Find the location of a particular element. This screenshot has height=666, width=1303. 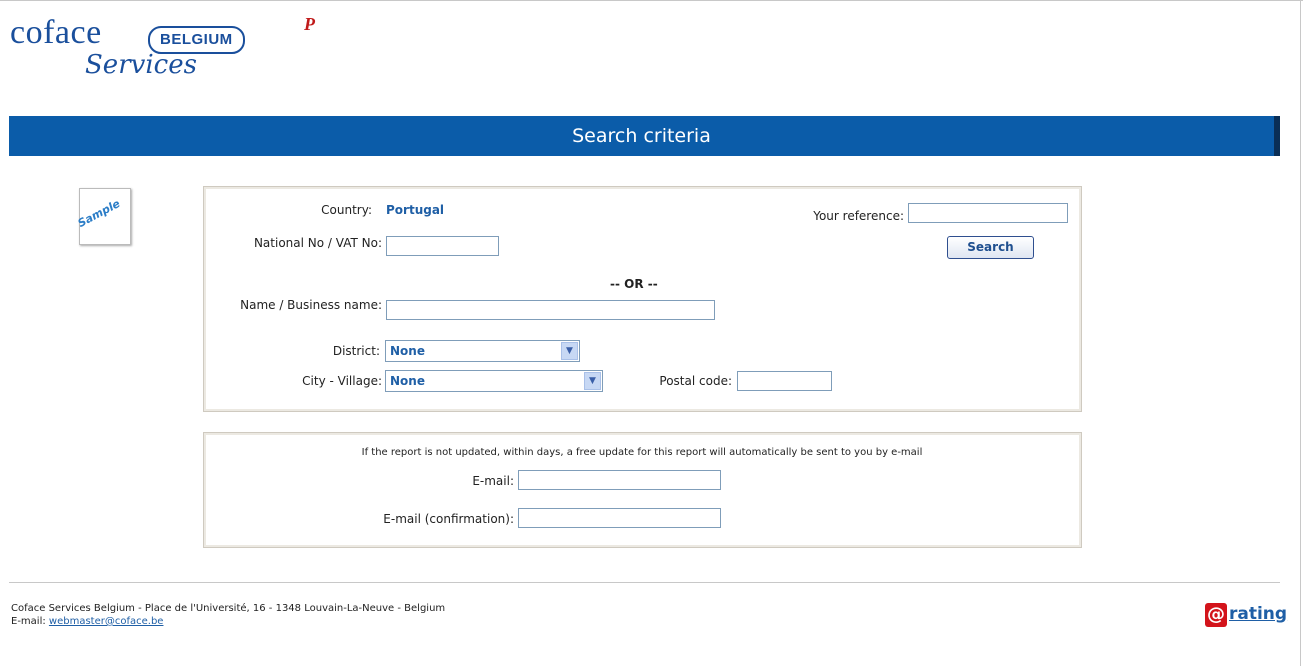

email-confirm-input is located at coordinates (619, 518).